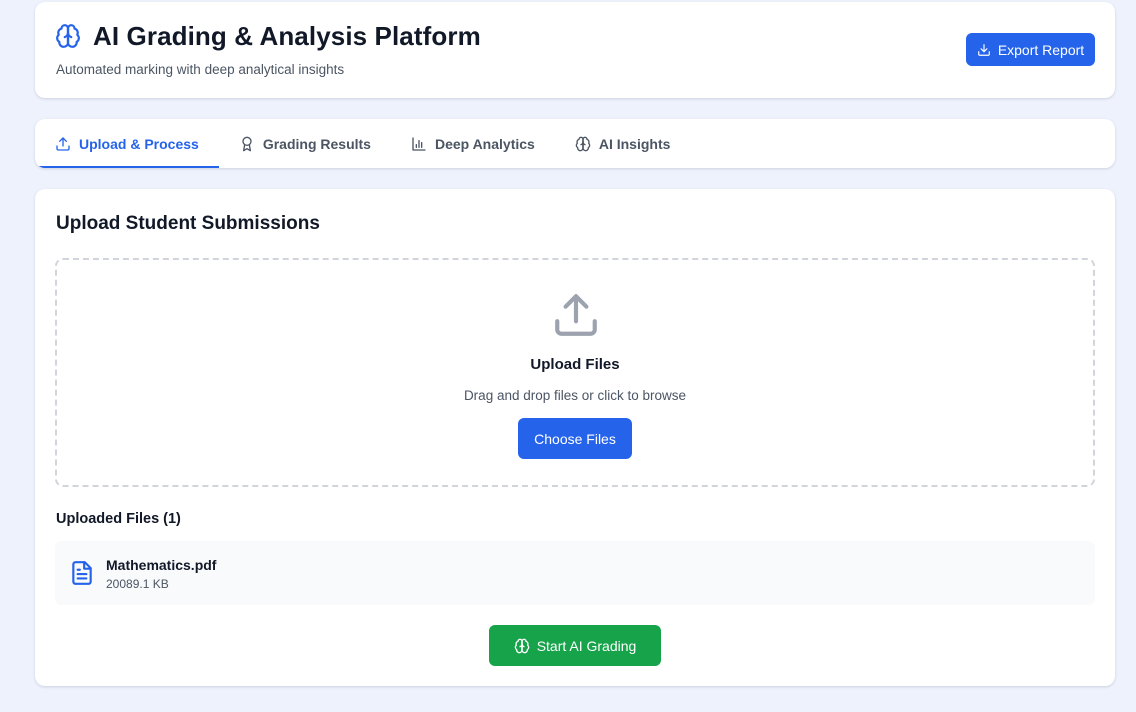  Describe the element at coordinates (586, 645) in the screenshot. I see `start-ai-grading-label: Start AI Grading` at that location.